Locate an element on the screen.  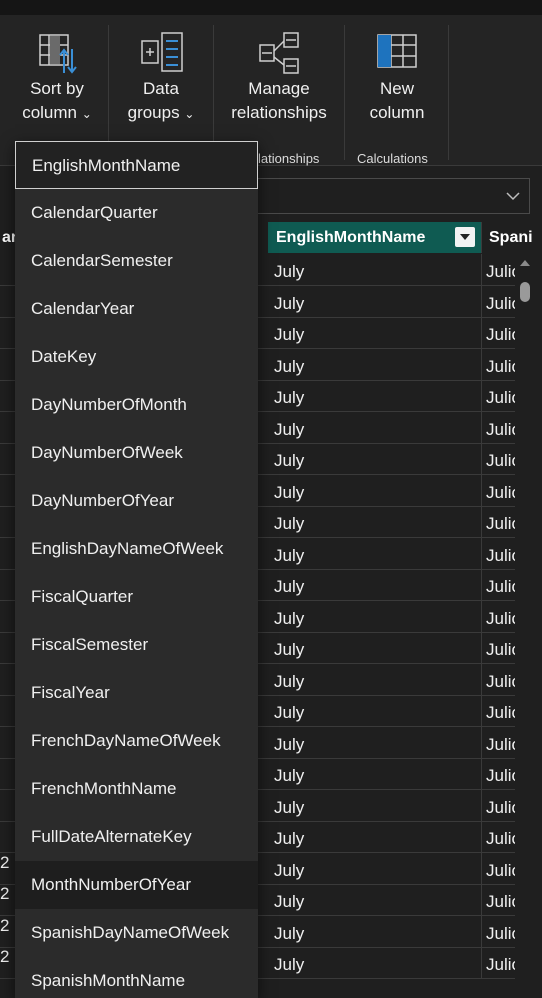
group-label-calculations: Calculations is located at coordinates (392, 158).